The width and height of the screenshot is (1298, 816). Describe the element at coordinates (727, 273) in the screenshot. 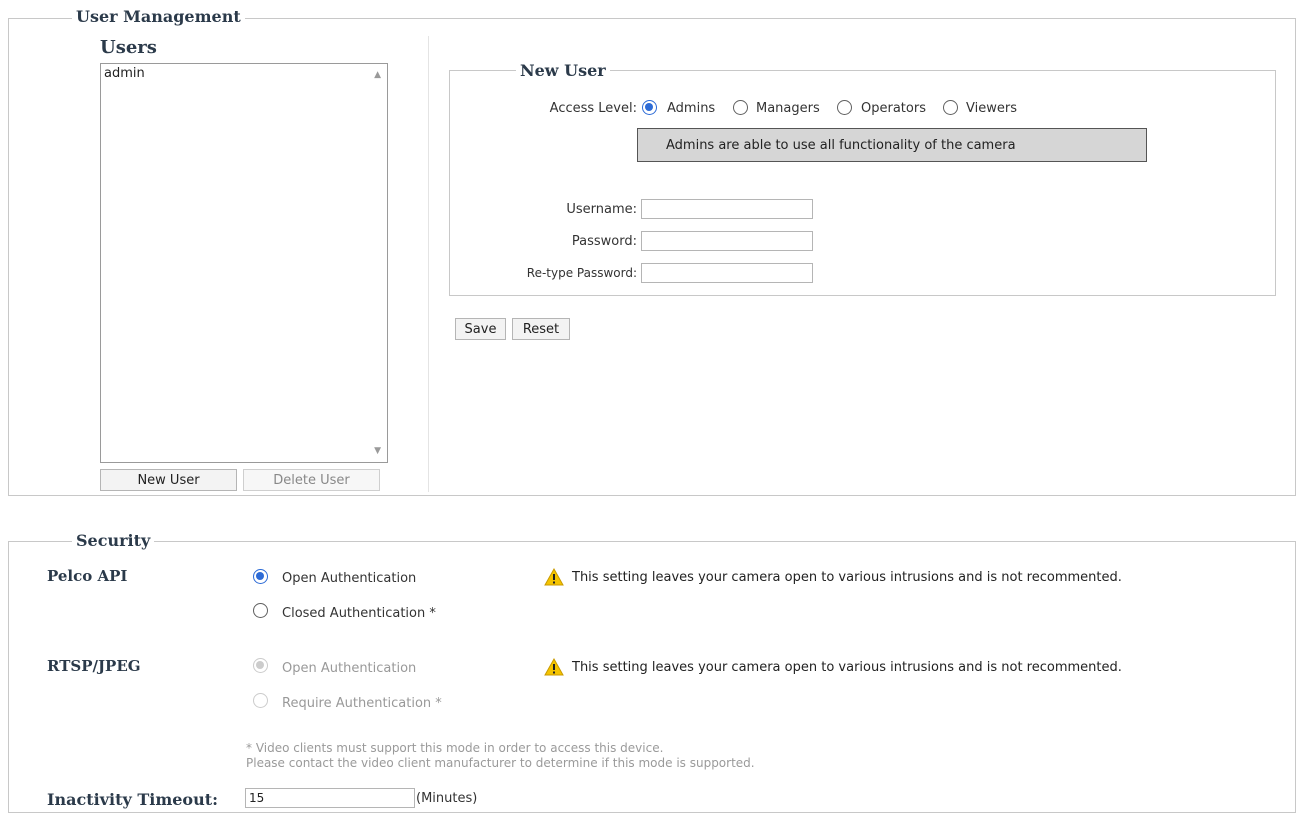

I see `retype-password-input` at that location.